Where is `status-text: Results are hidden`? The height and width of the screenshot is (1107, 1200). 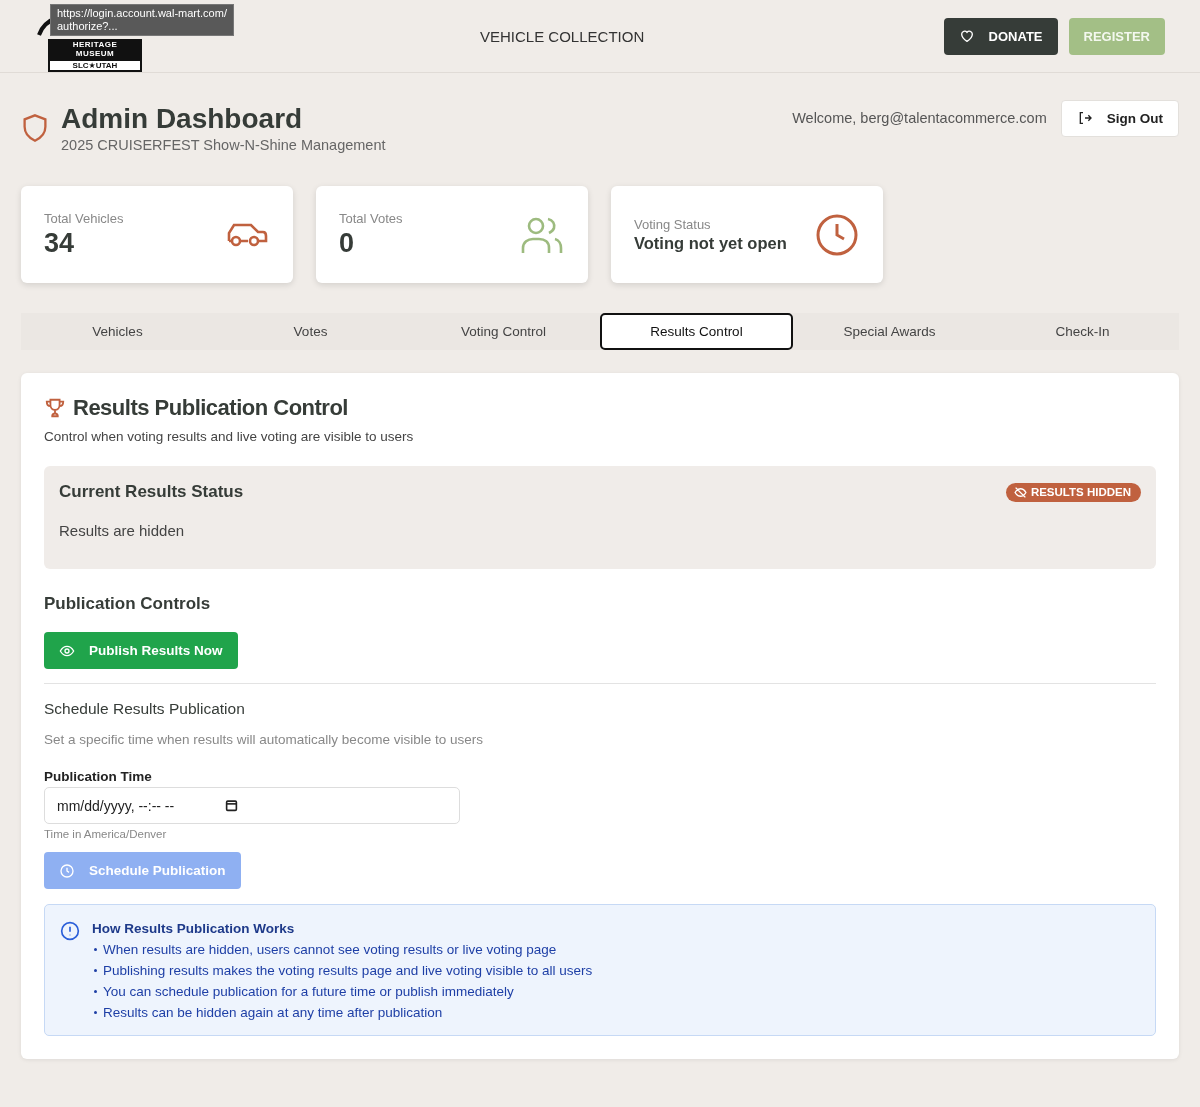 status-text: Results are hidden is located at coordinates (122, 530).